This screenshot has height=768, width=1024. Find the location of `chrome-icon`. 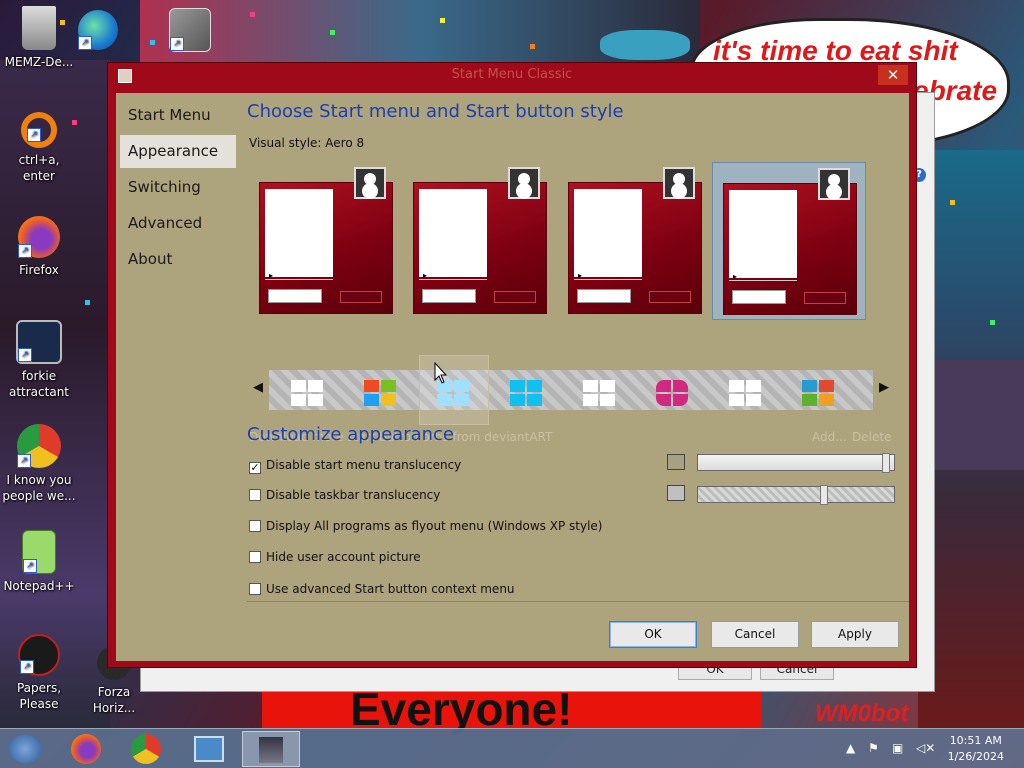

chrome-icon is located at coordinates (146, 749).